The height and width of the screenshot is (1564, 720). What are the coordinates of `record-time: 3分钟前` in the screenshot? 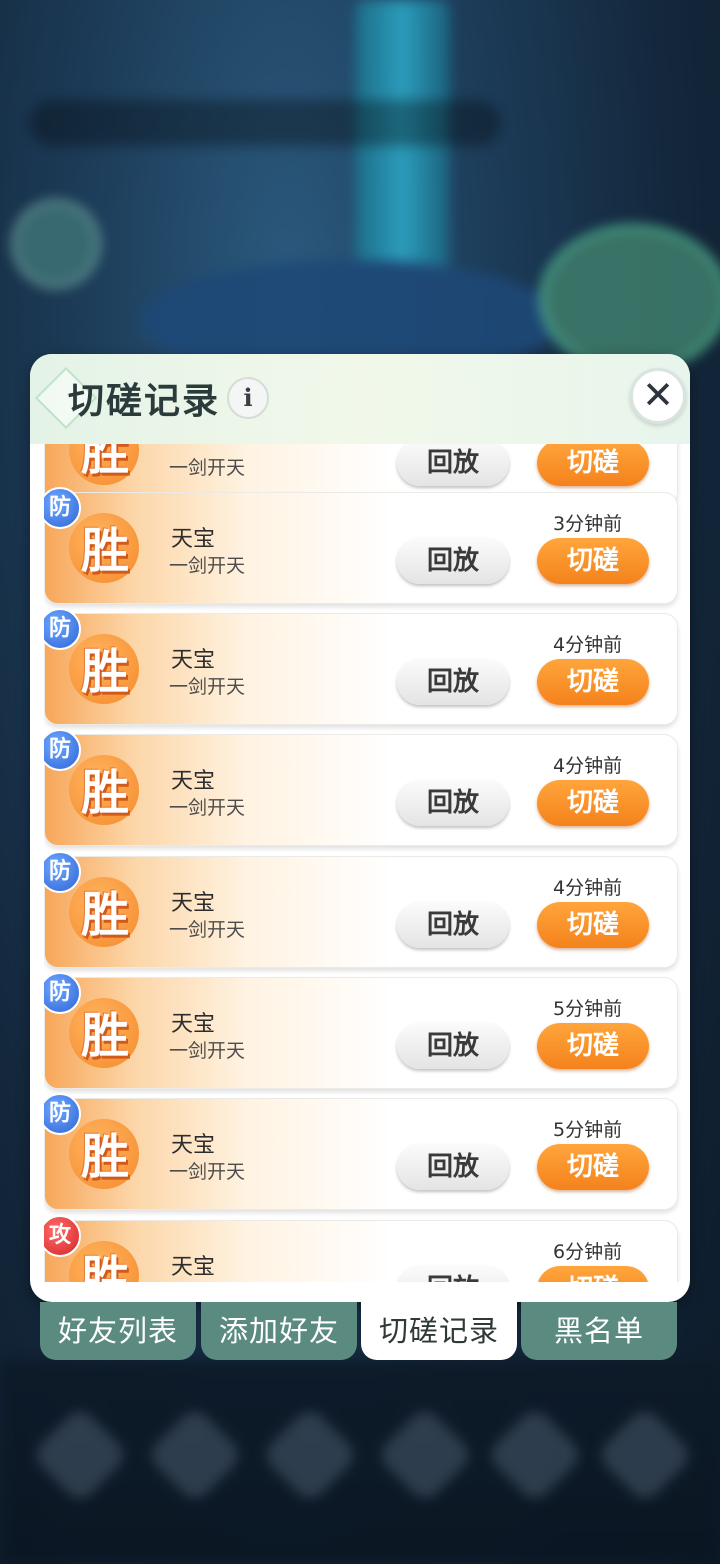 It's located at (588, 524).